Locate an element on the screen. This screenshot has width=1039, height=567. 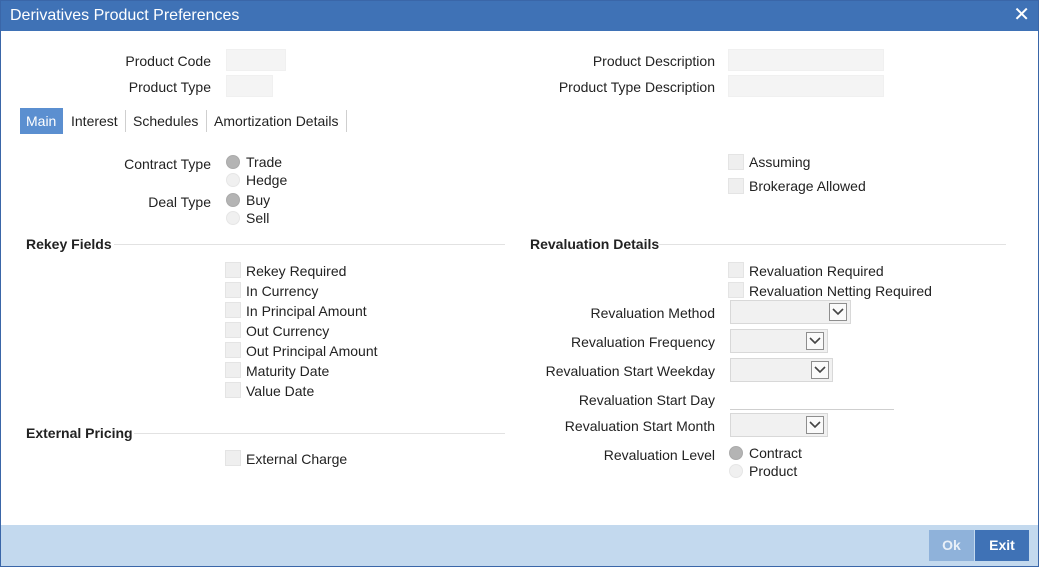
product-type-description-field is located at coordinates (806, 86).